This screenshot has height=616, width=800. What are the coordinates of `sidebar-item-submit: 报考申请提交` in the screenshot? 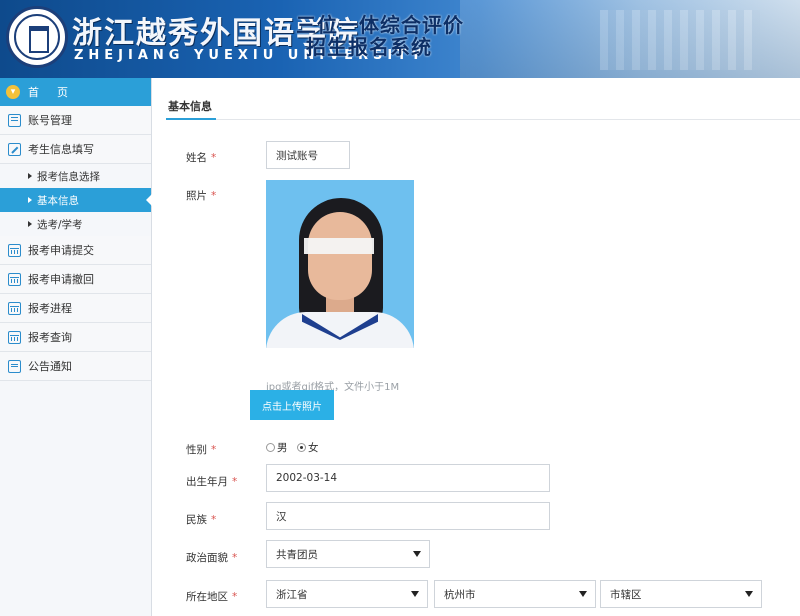 It's located at (75, 250).